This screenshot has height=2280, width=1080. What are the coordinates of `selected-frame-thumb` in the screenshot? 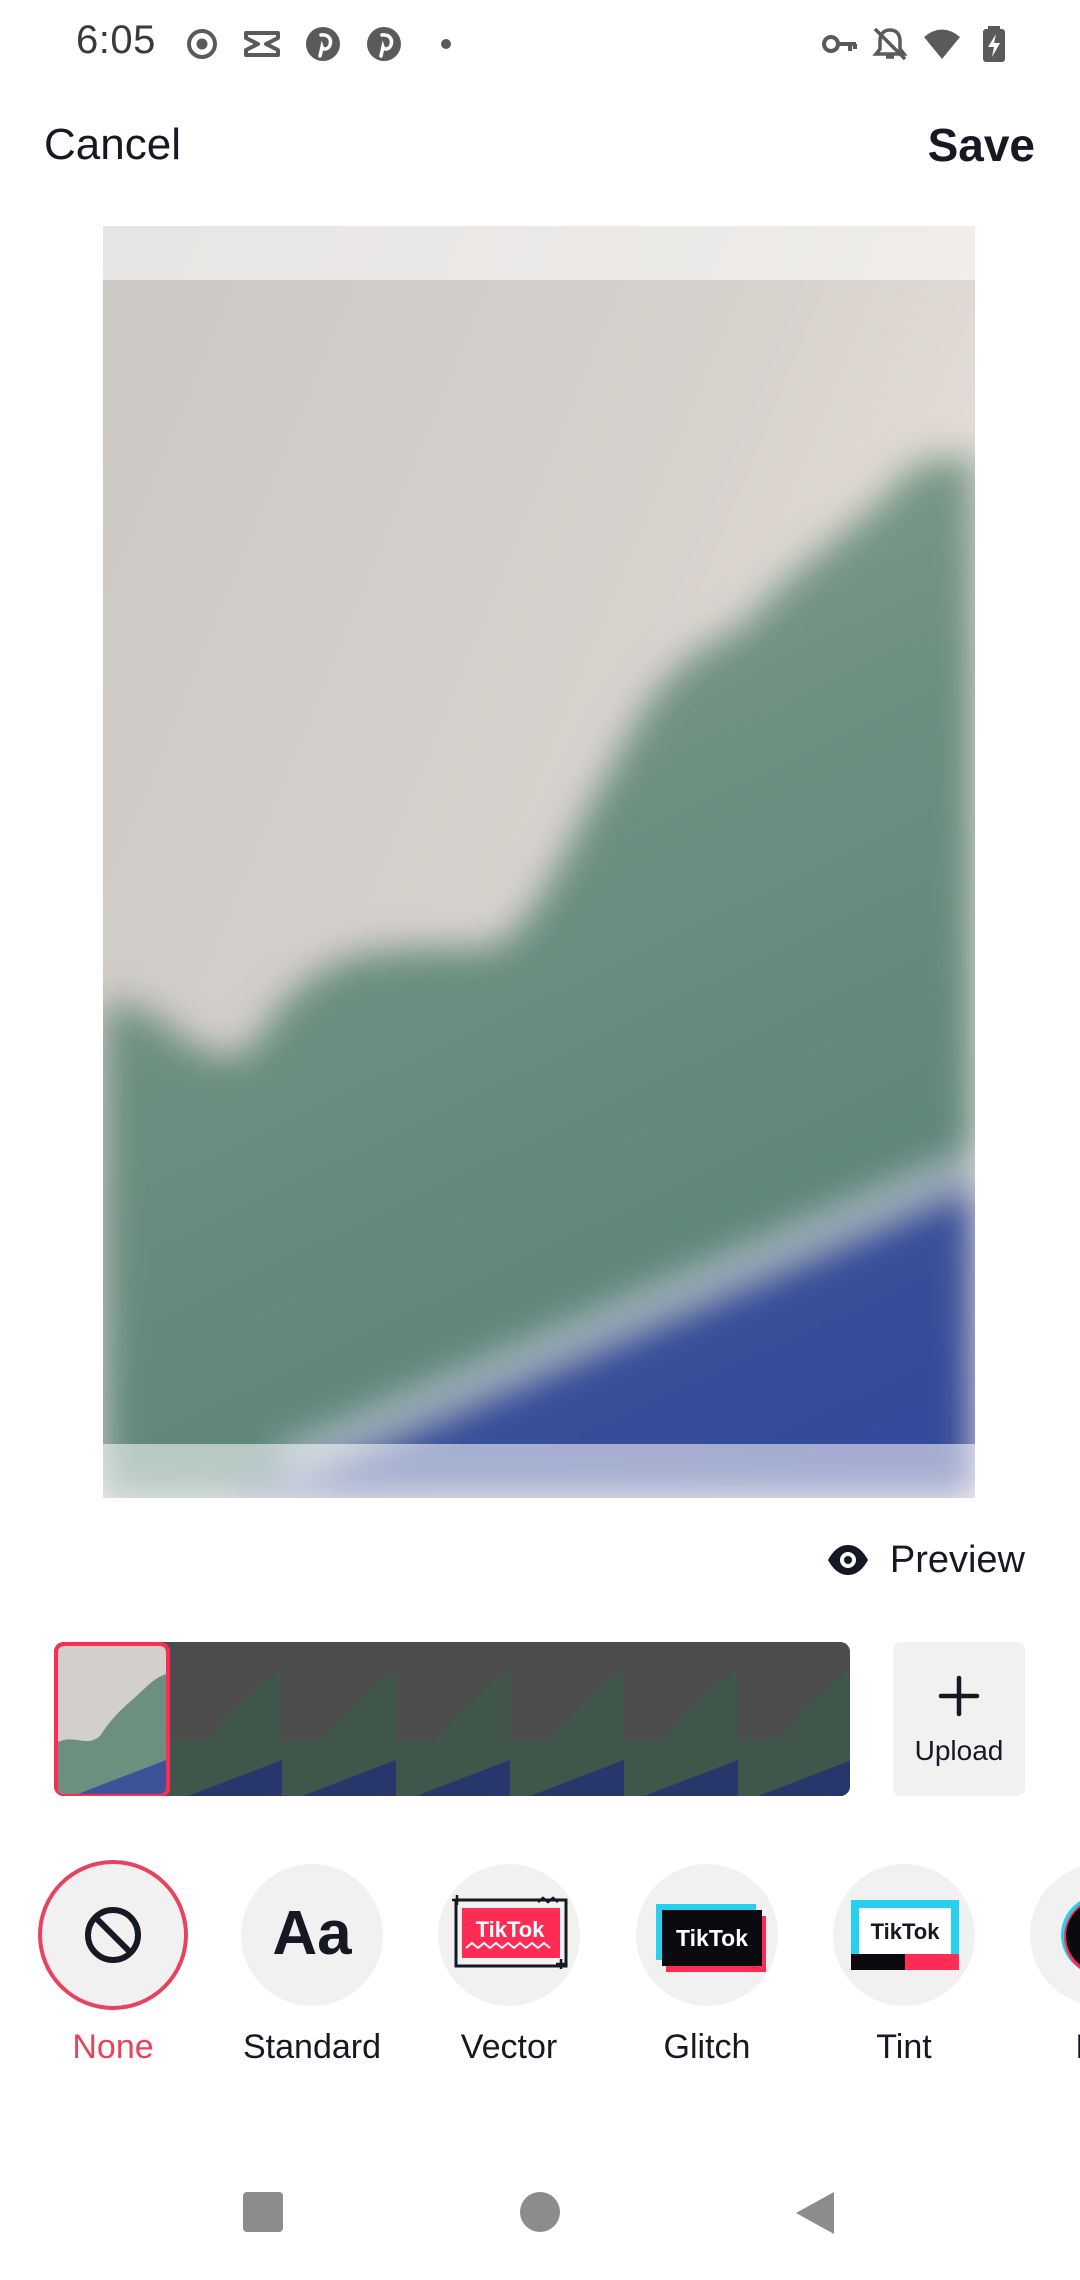 It's located at (112, 1719).